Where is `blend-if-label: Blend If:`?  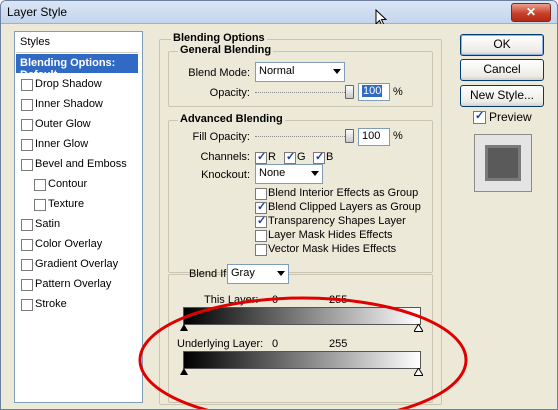 blend-if-label: Blend If: is located at coordinates (209, 274).